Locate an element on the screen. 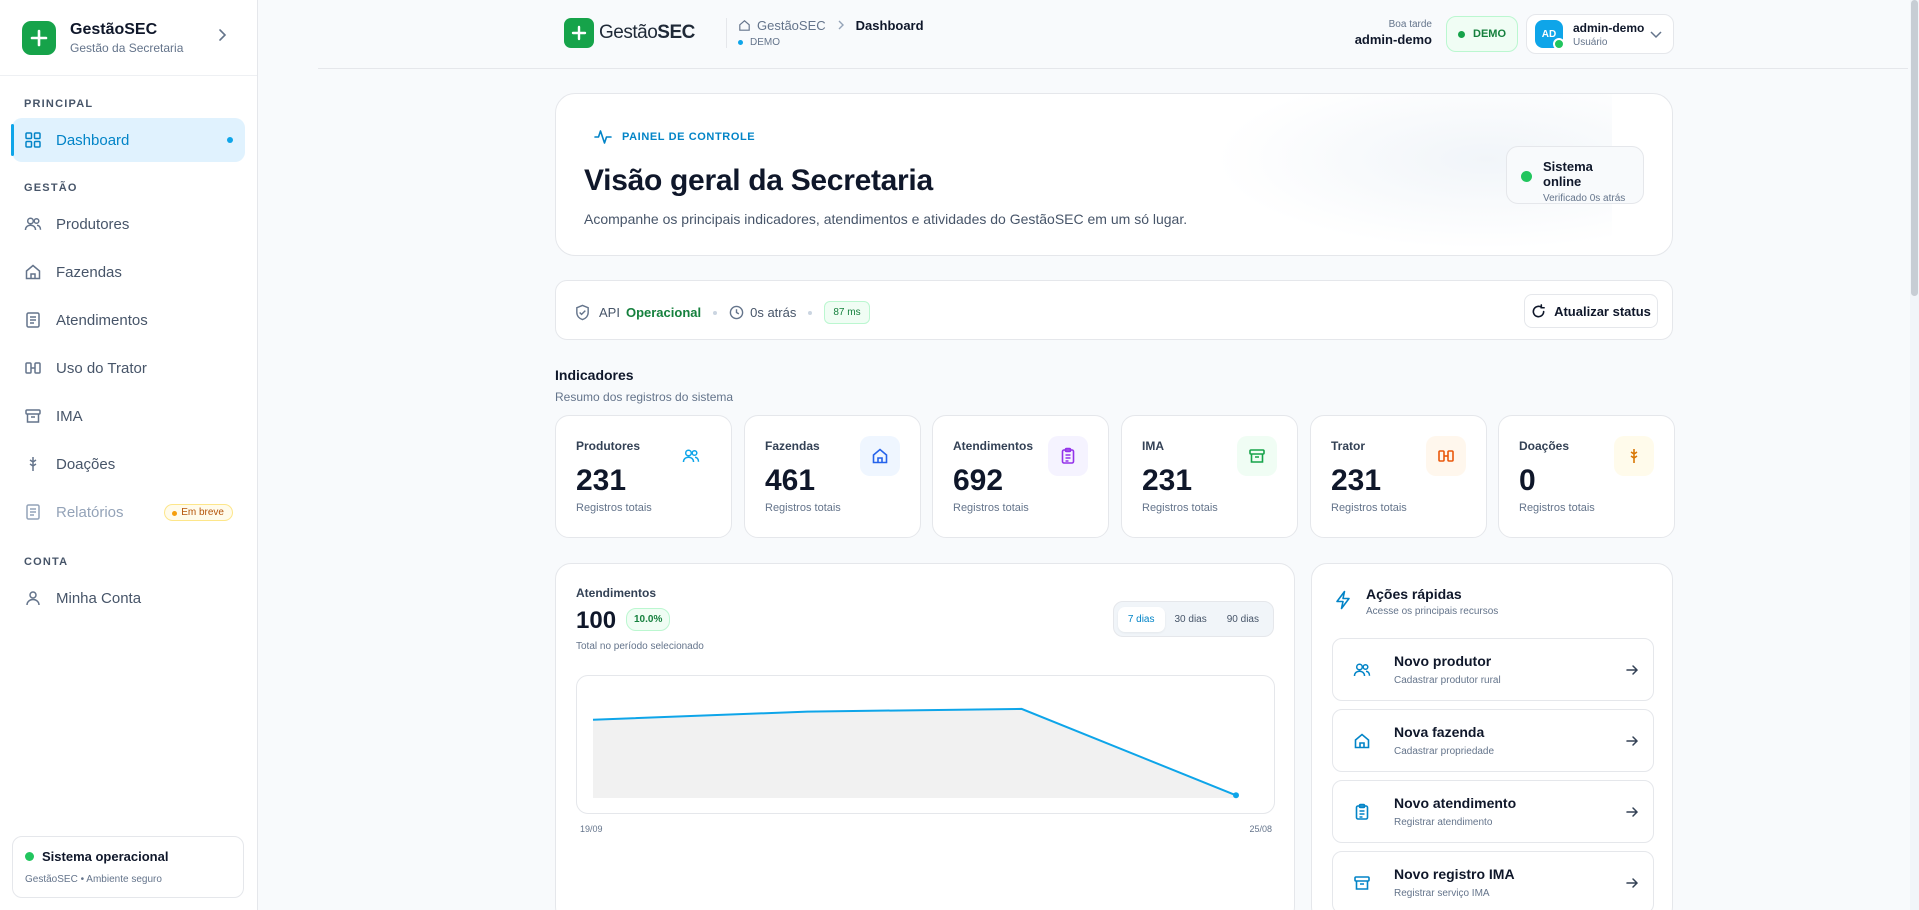 This screenshot has width=1919, height=910. system-online-title: Sistema online is located at coordinates (1568, 174).